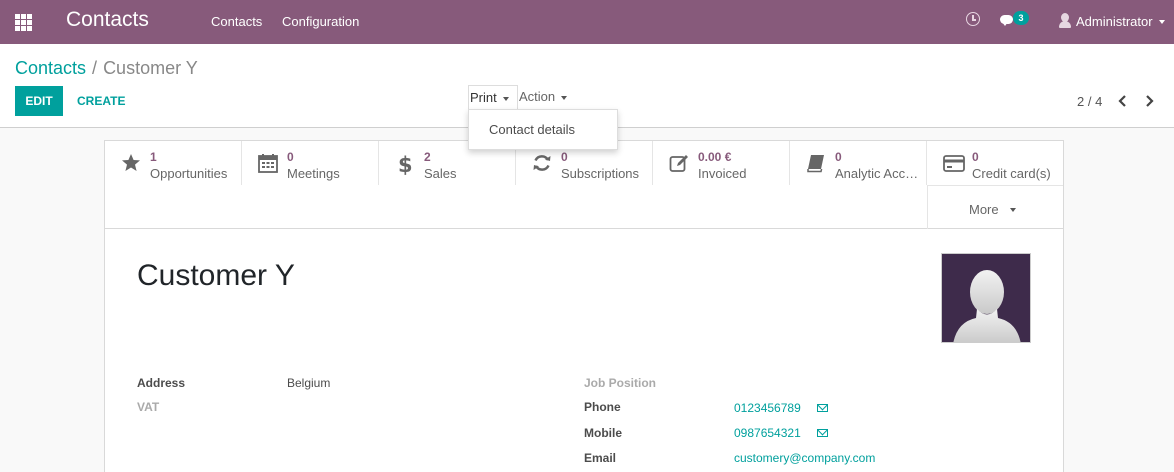  Describe the element at coordinates (310, 163) in the screenshot. I see `meetings-button: 0 Meetings` at that location.